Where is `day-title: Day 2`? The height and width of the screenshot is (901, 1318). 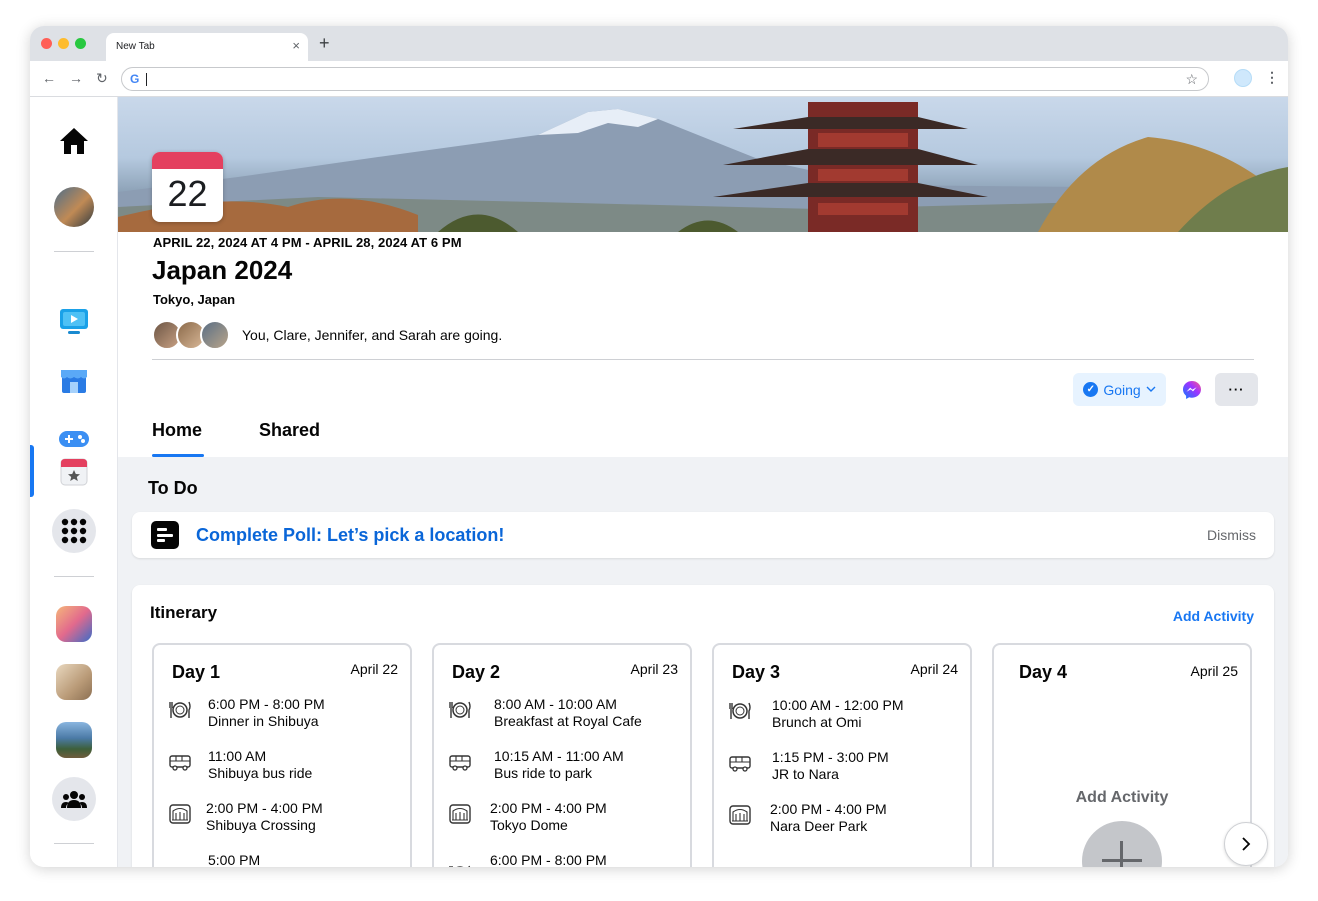
day-title: Day 2 is located at coordinates (476, 672).